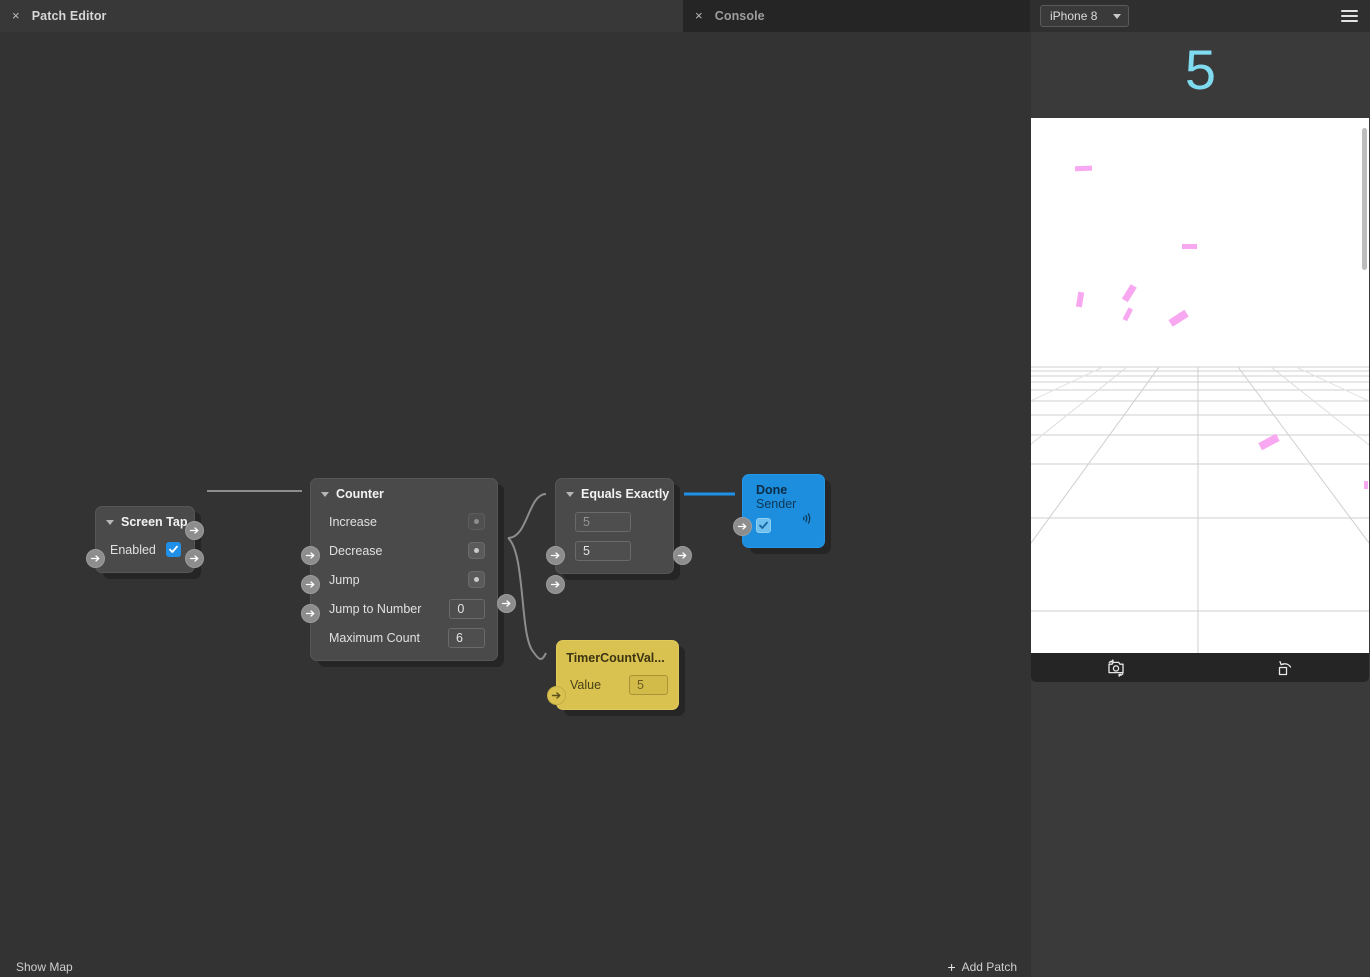  I want to click on row-input-a: 5, so click(614, 521).